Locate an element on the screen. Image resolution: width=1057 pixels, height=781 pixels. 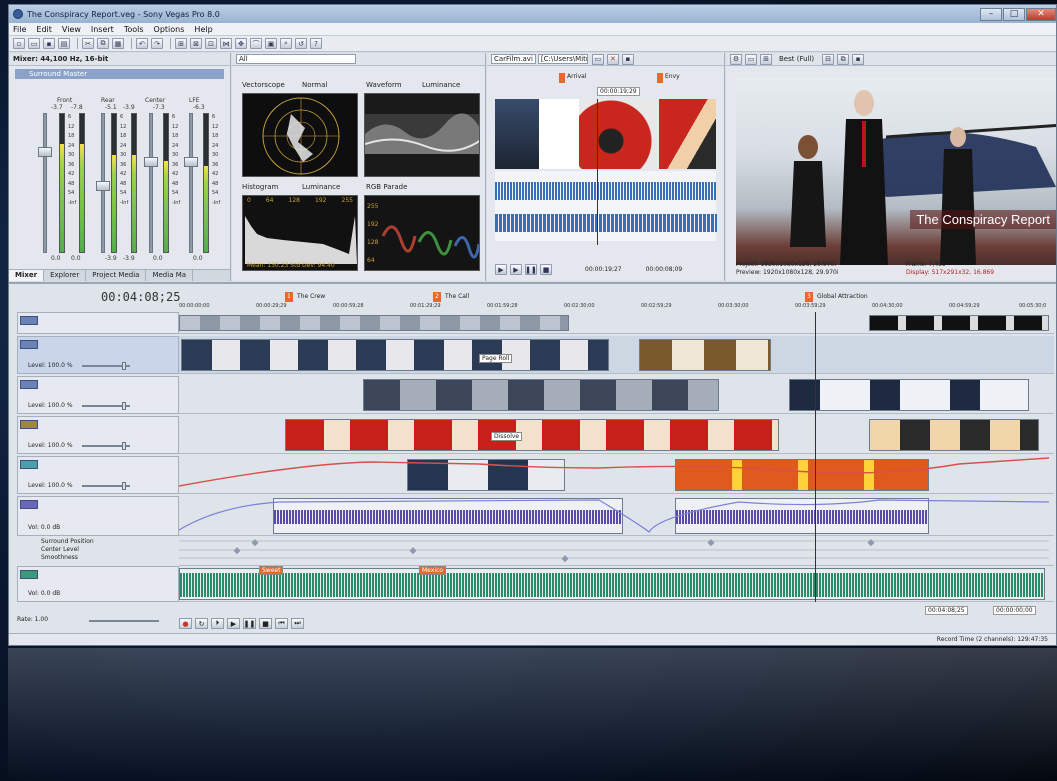
histogram-mode: Luminance is located at coordinates (321, 187).